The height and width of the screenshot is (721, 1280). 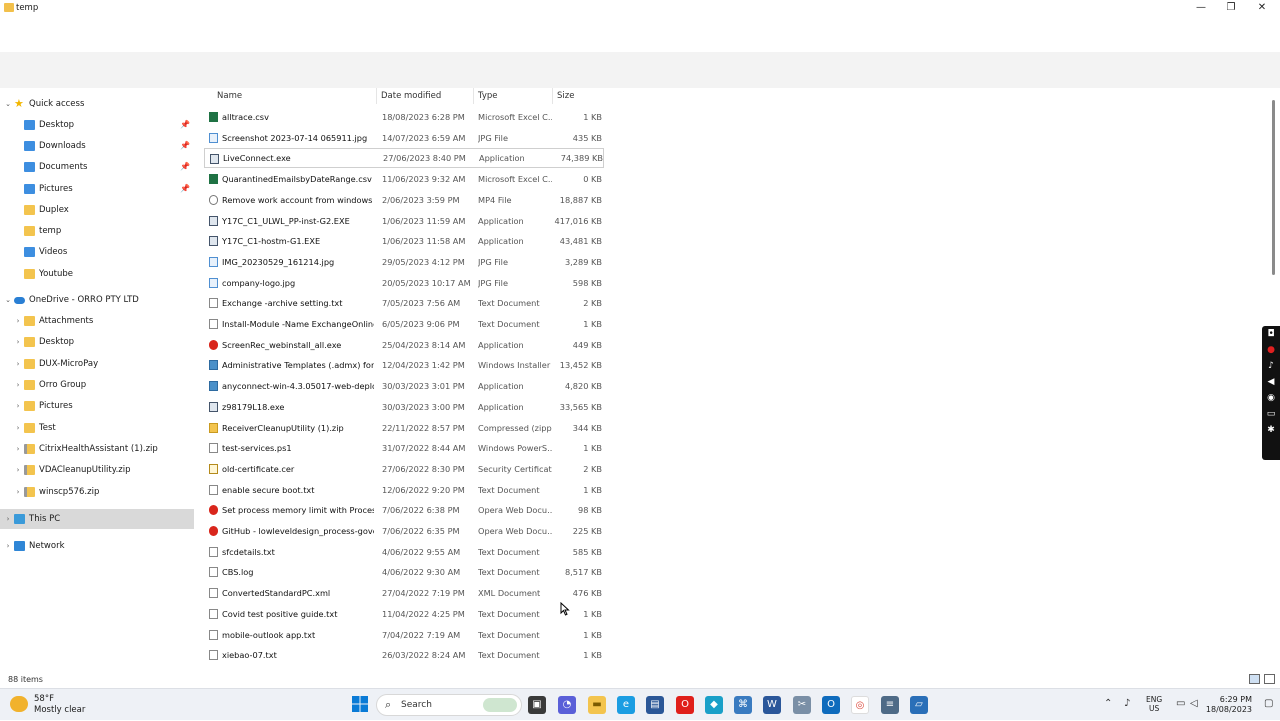 What do you see at coordinates (1254, 679) in the screenshot?
I see `details-view-button` at bounding box center [1254, 679].